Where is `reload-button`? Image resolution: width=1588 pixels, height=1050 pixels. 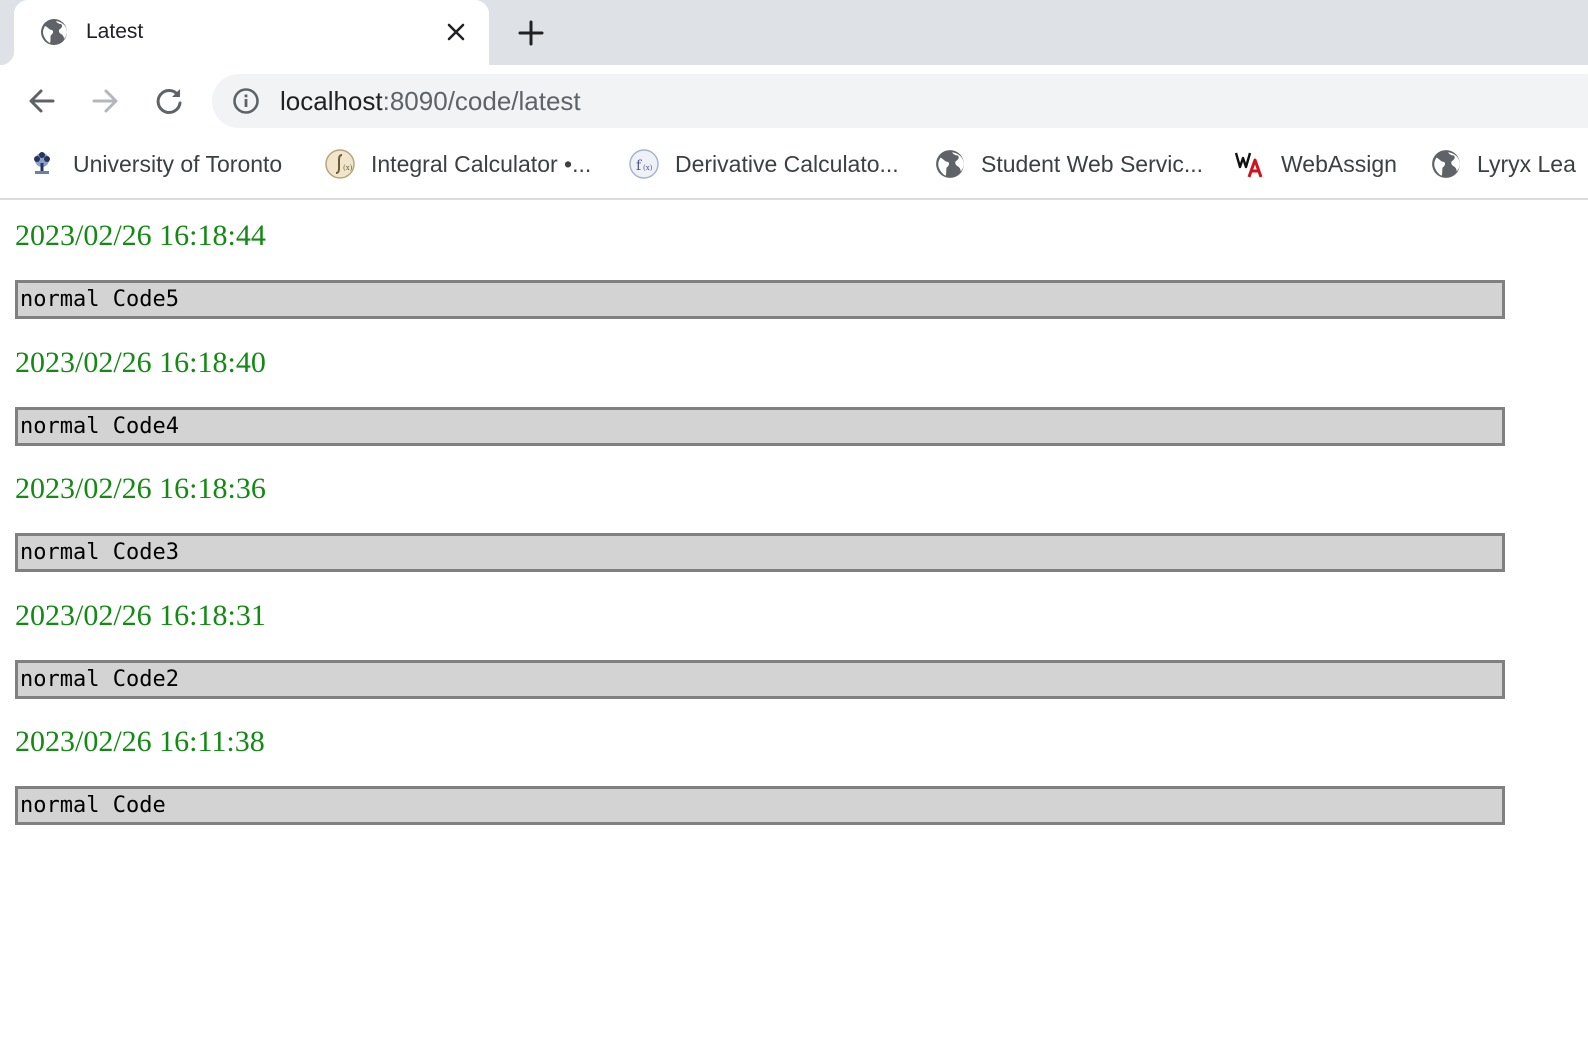 reload-button is located at coordinates (169, 101).